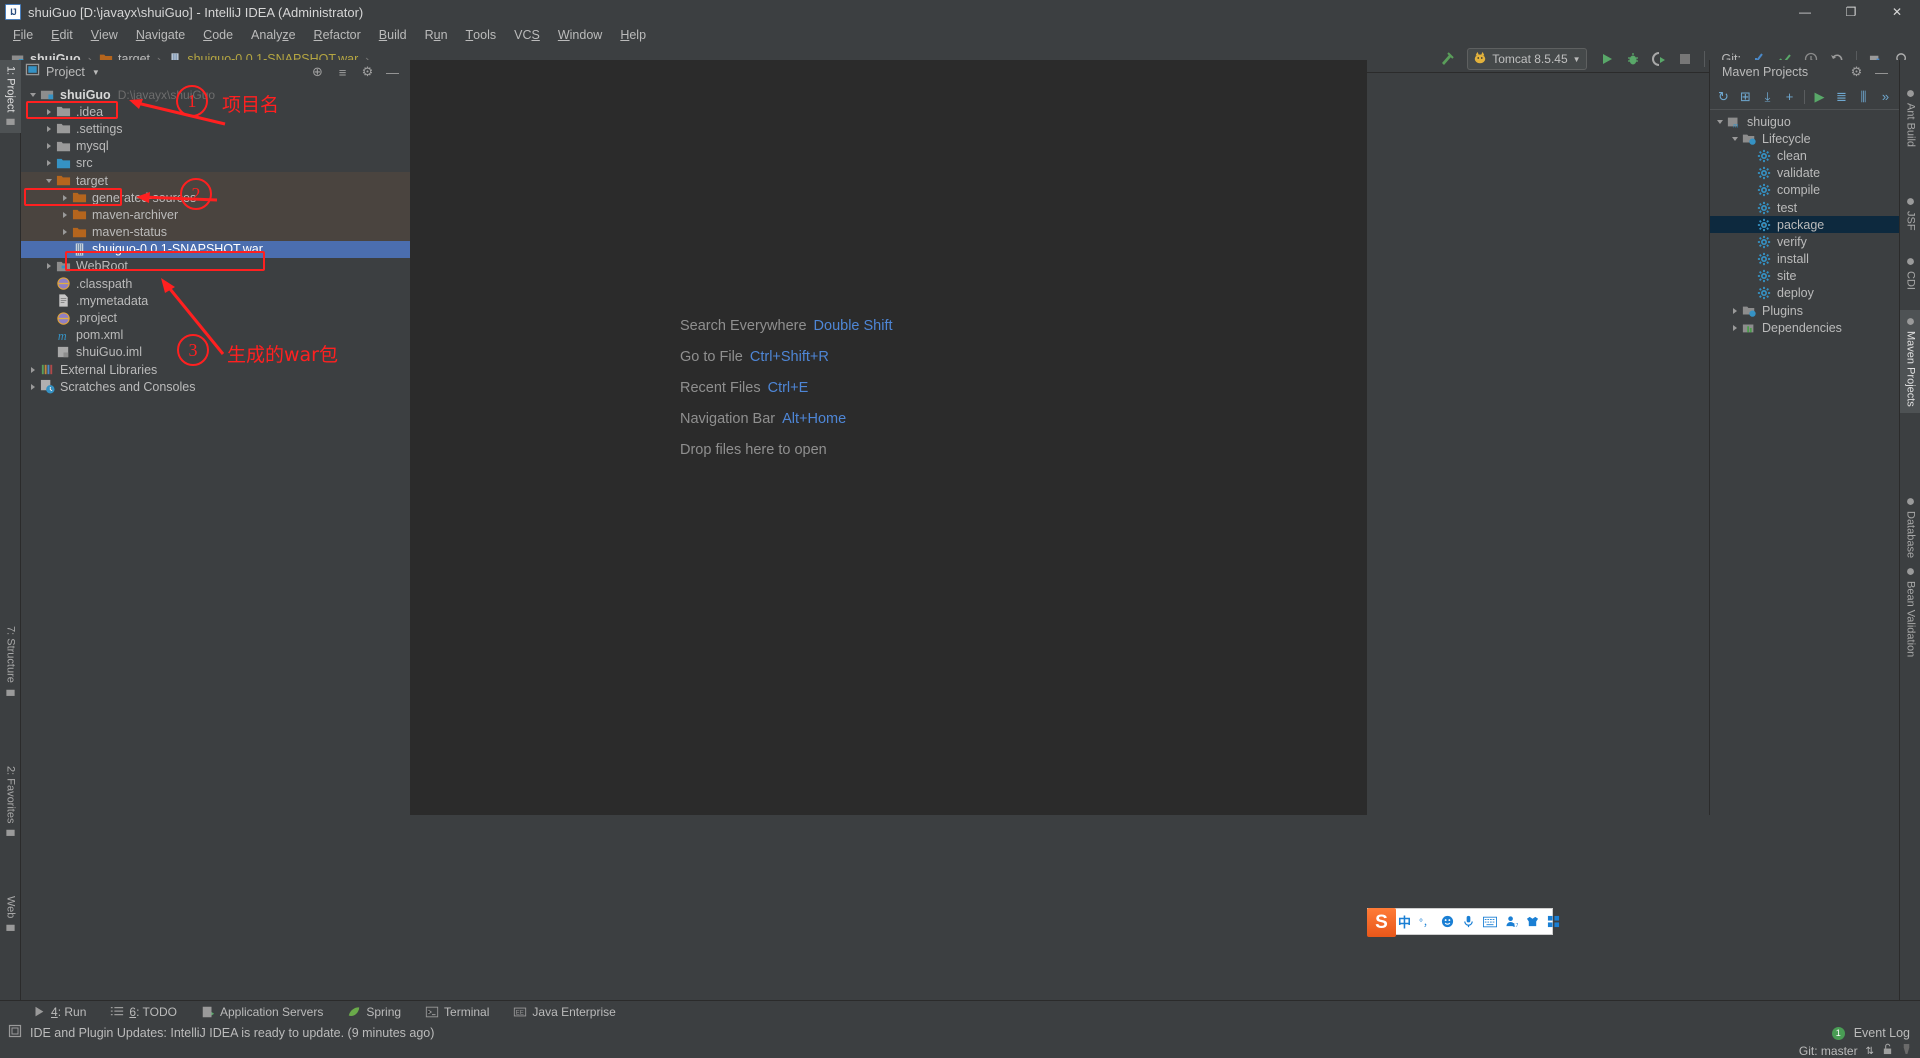 The width and height of the screenshot is (1920, 1058). What do you see at coordinates (580, 35) in the screenshot?
I see `menu-item-window: Window` at bounding box center [580, 35].